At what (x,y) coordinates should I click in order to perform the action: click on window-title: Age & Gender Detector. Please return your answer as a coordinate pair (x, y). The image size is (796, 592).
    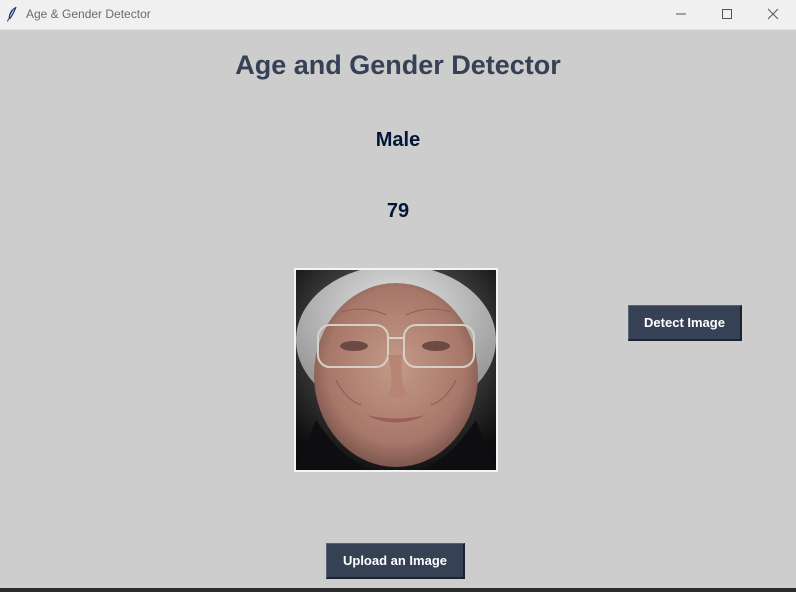
    Looking at the image, I should click on (88, 14).